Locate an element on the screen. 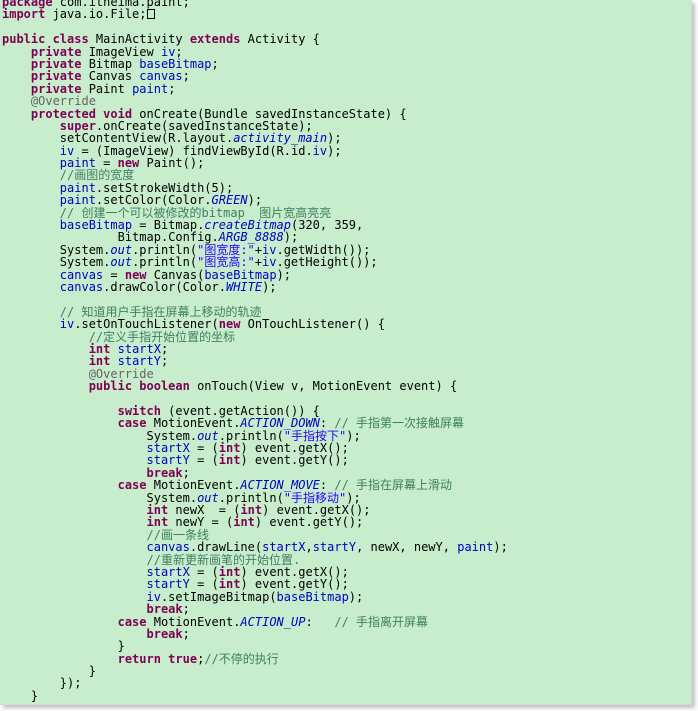 This screenshot has height=711, width=698. keyword-token: public boolean is located at coordinates (139, 386).